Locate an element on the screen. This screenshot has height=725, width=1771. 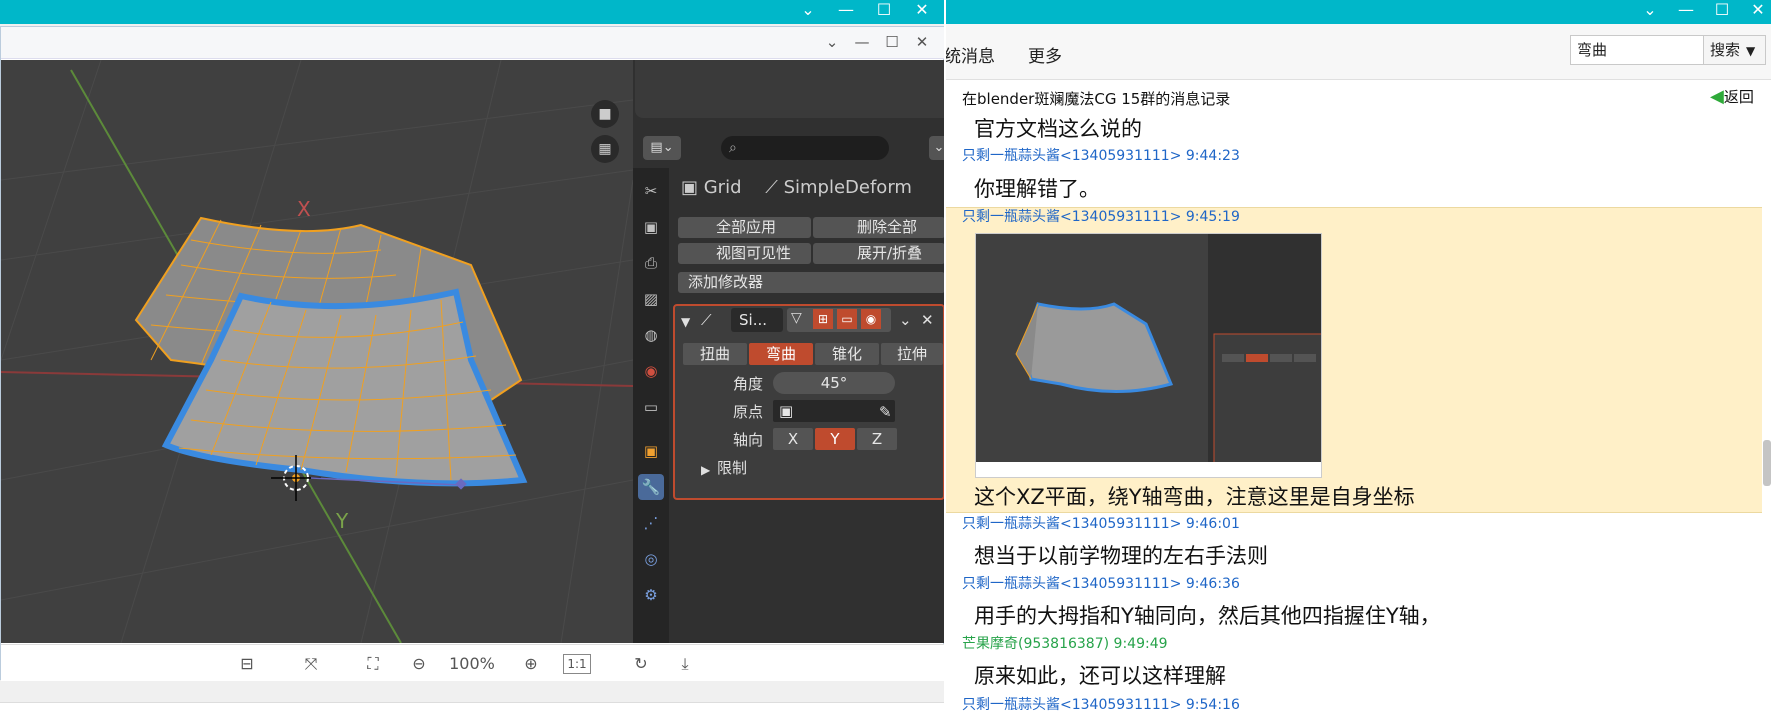
message-meta: 只剩一瓶蒜头酱<13405931111> 9:46:36 is located at coordinates (1101, 584).